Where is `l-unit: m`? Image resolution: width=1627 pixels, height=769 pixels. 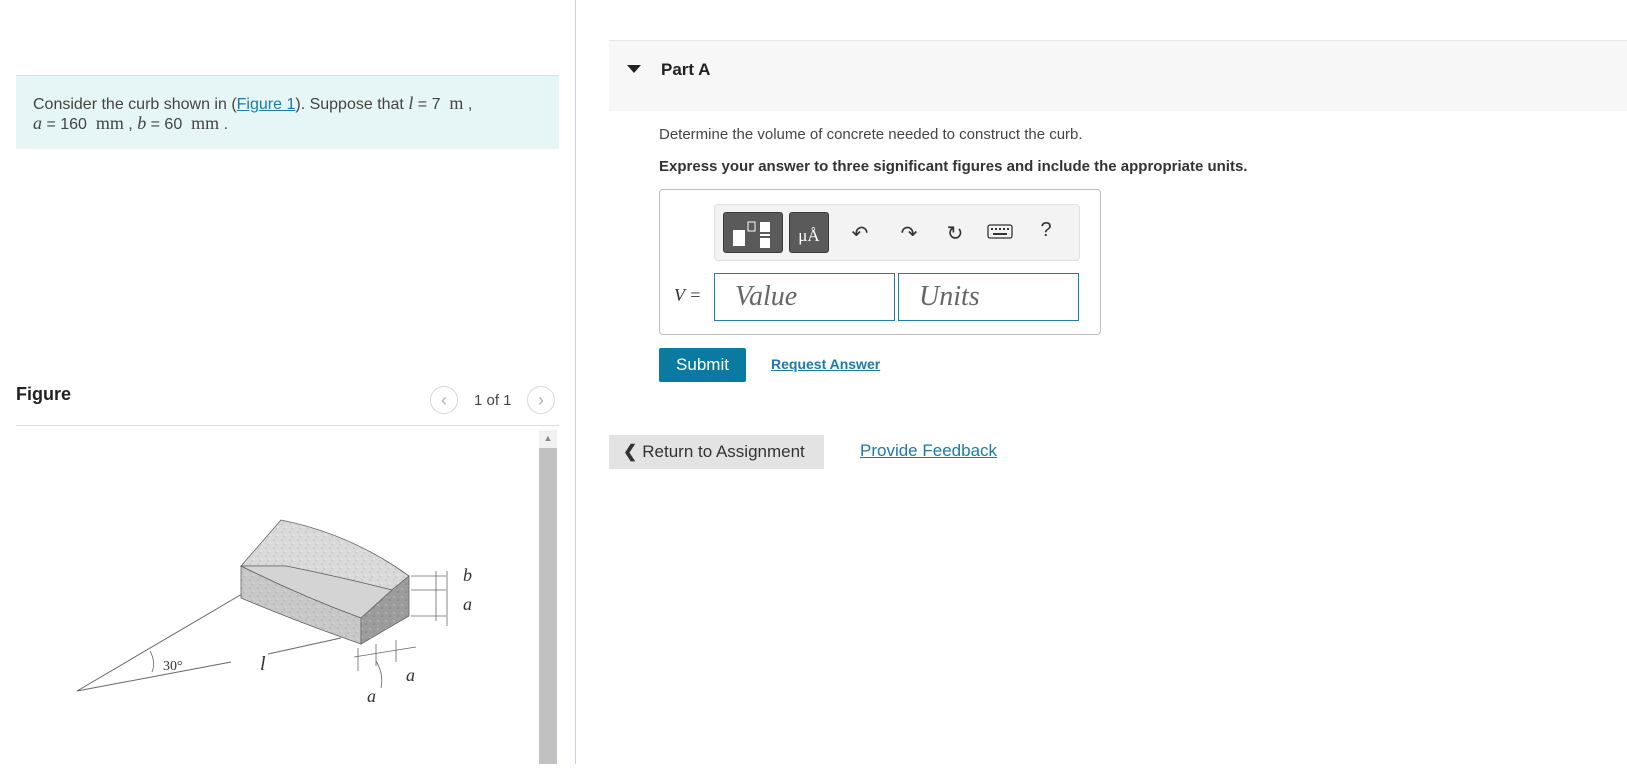
l-unit: m is located at coordinates (456, 103).